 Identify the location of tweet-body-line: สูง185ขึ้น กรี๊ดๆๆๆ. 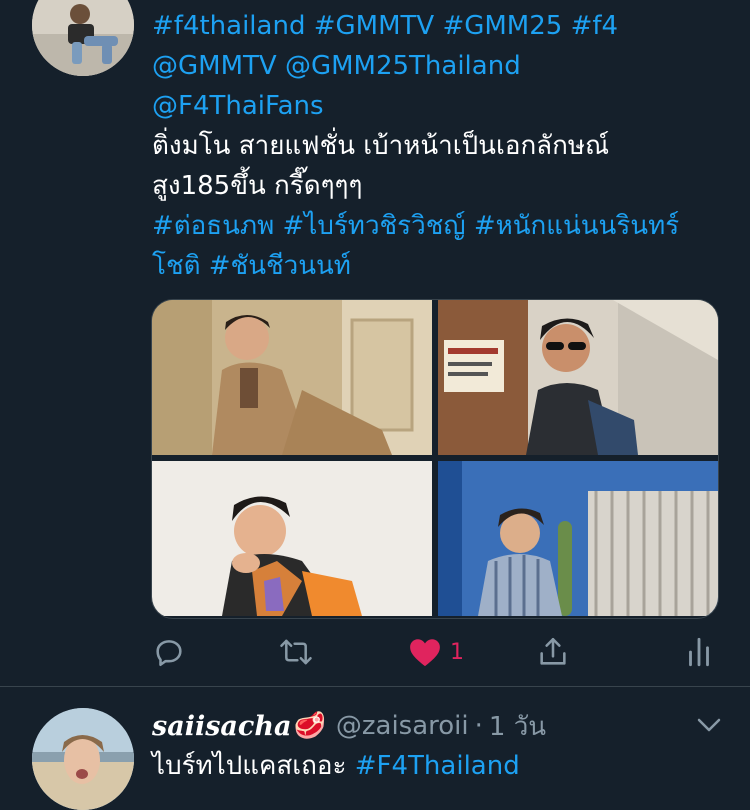
(257, 186).